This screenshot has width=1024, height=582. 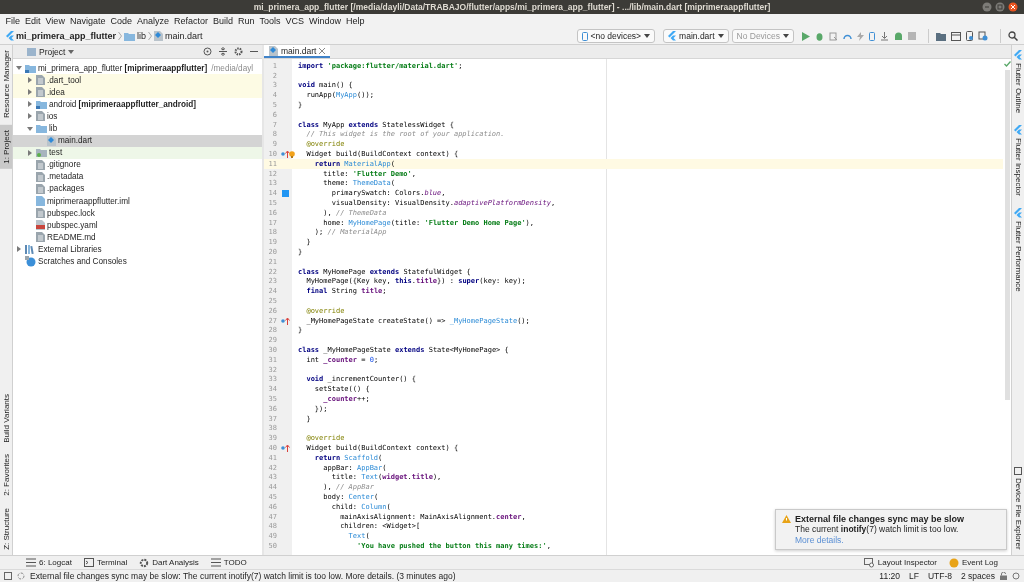 I want to click on tree-item: External Libraries, so click(x=70, y=249).